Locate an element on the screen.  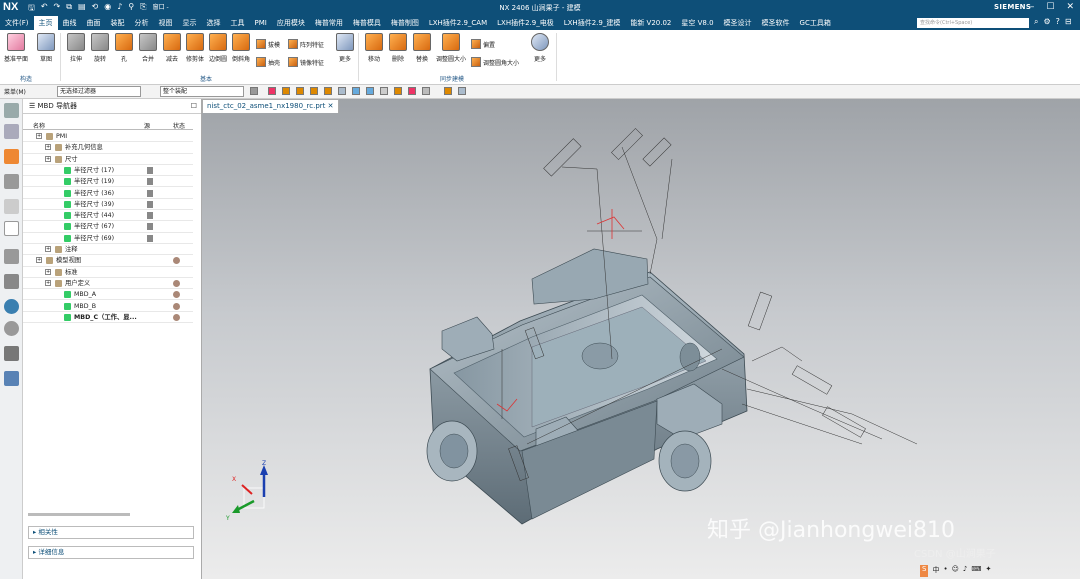
command-search-input: 查找命令(Ctrl+Space) is located at coordinates (973, 23).